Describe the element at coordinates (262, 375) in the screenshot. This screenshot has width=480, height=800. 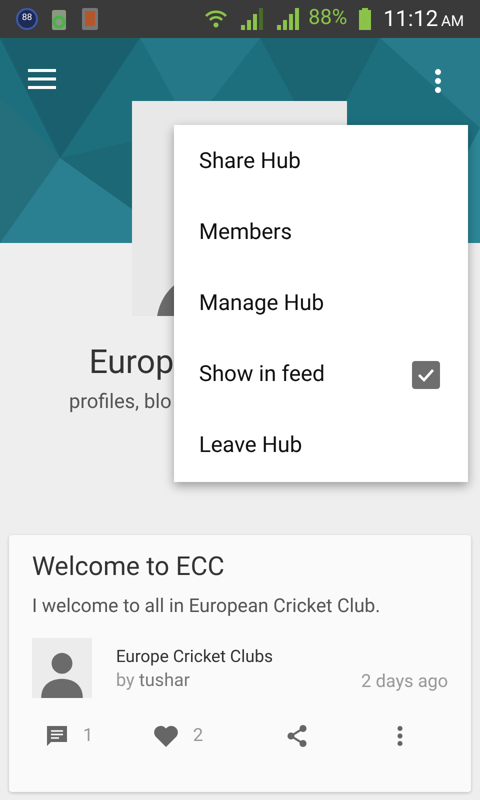
I see `menu-item-label: Show in feed` at that location.